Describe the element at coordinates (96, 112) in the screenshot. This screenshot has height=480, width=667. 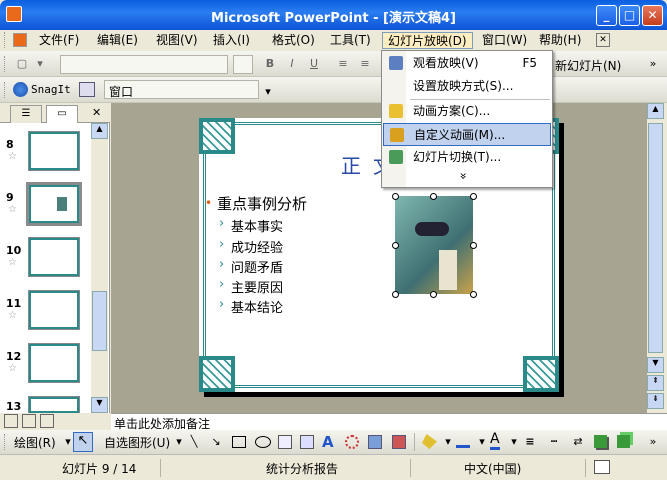
I see `pane-close-icon: ✕` at that location.